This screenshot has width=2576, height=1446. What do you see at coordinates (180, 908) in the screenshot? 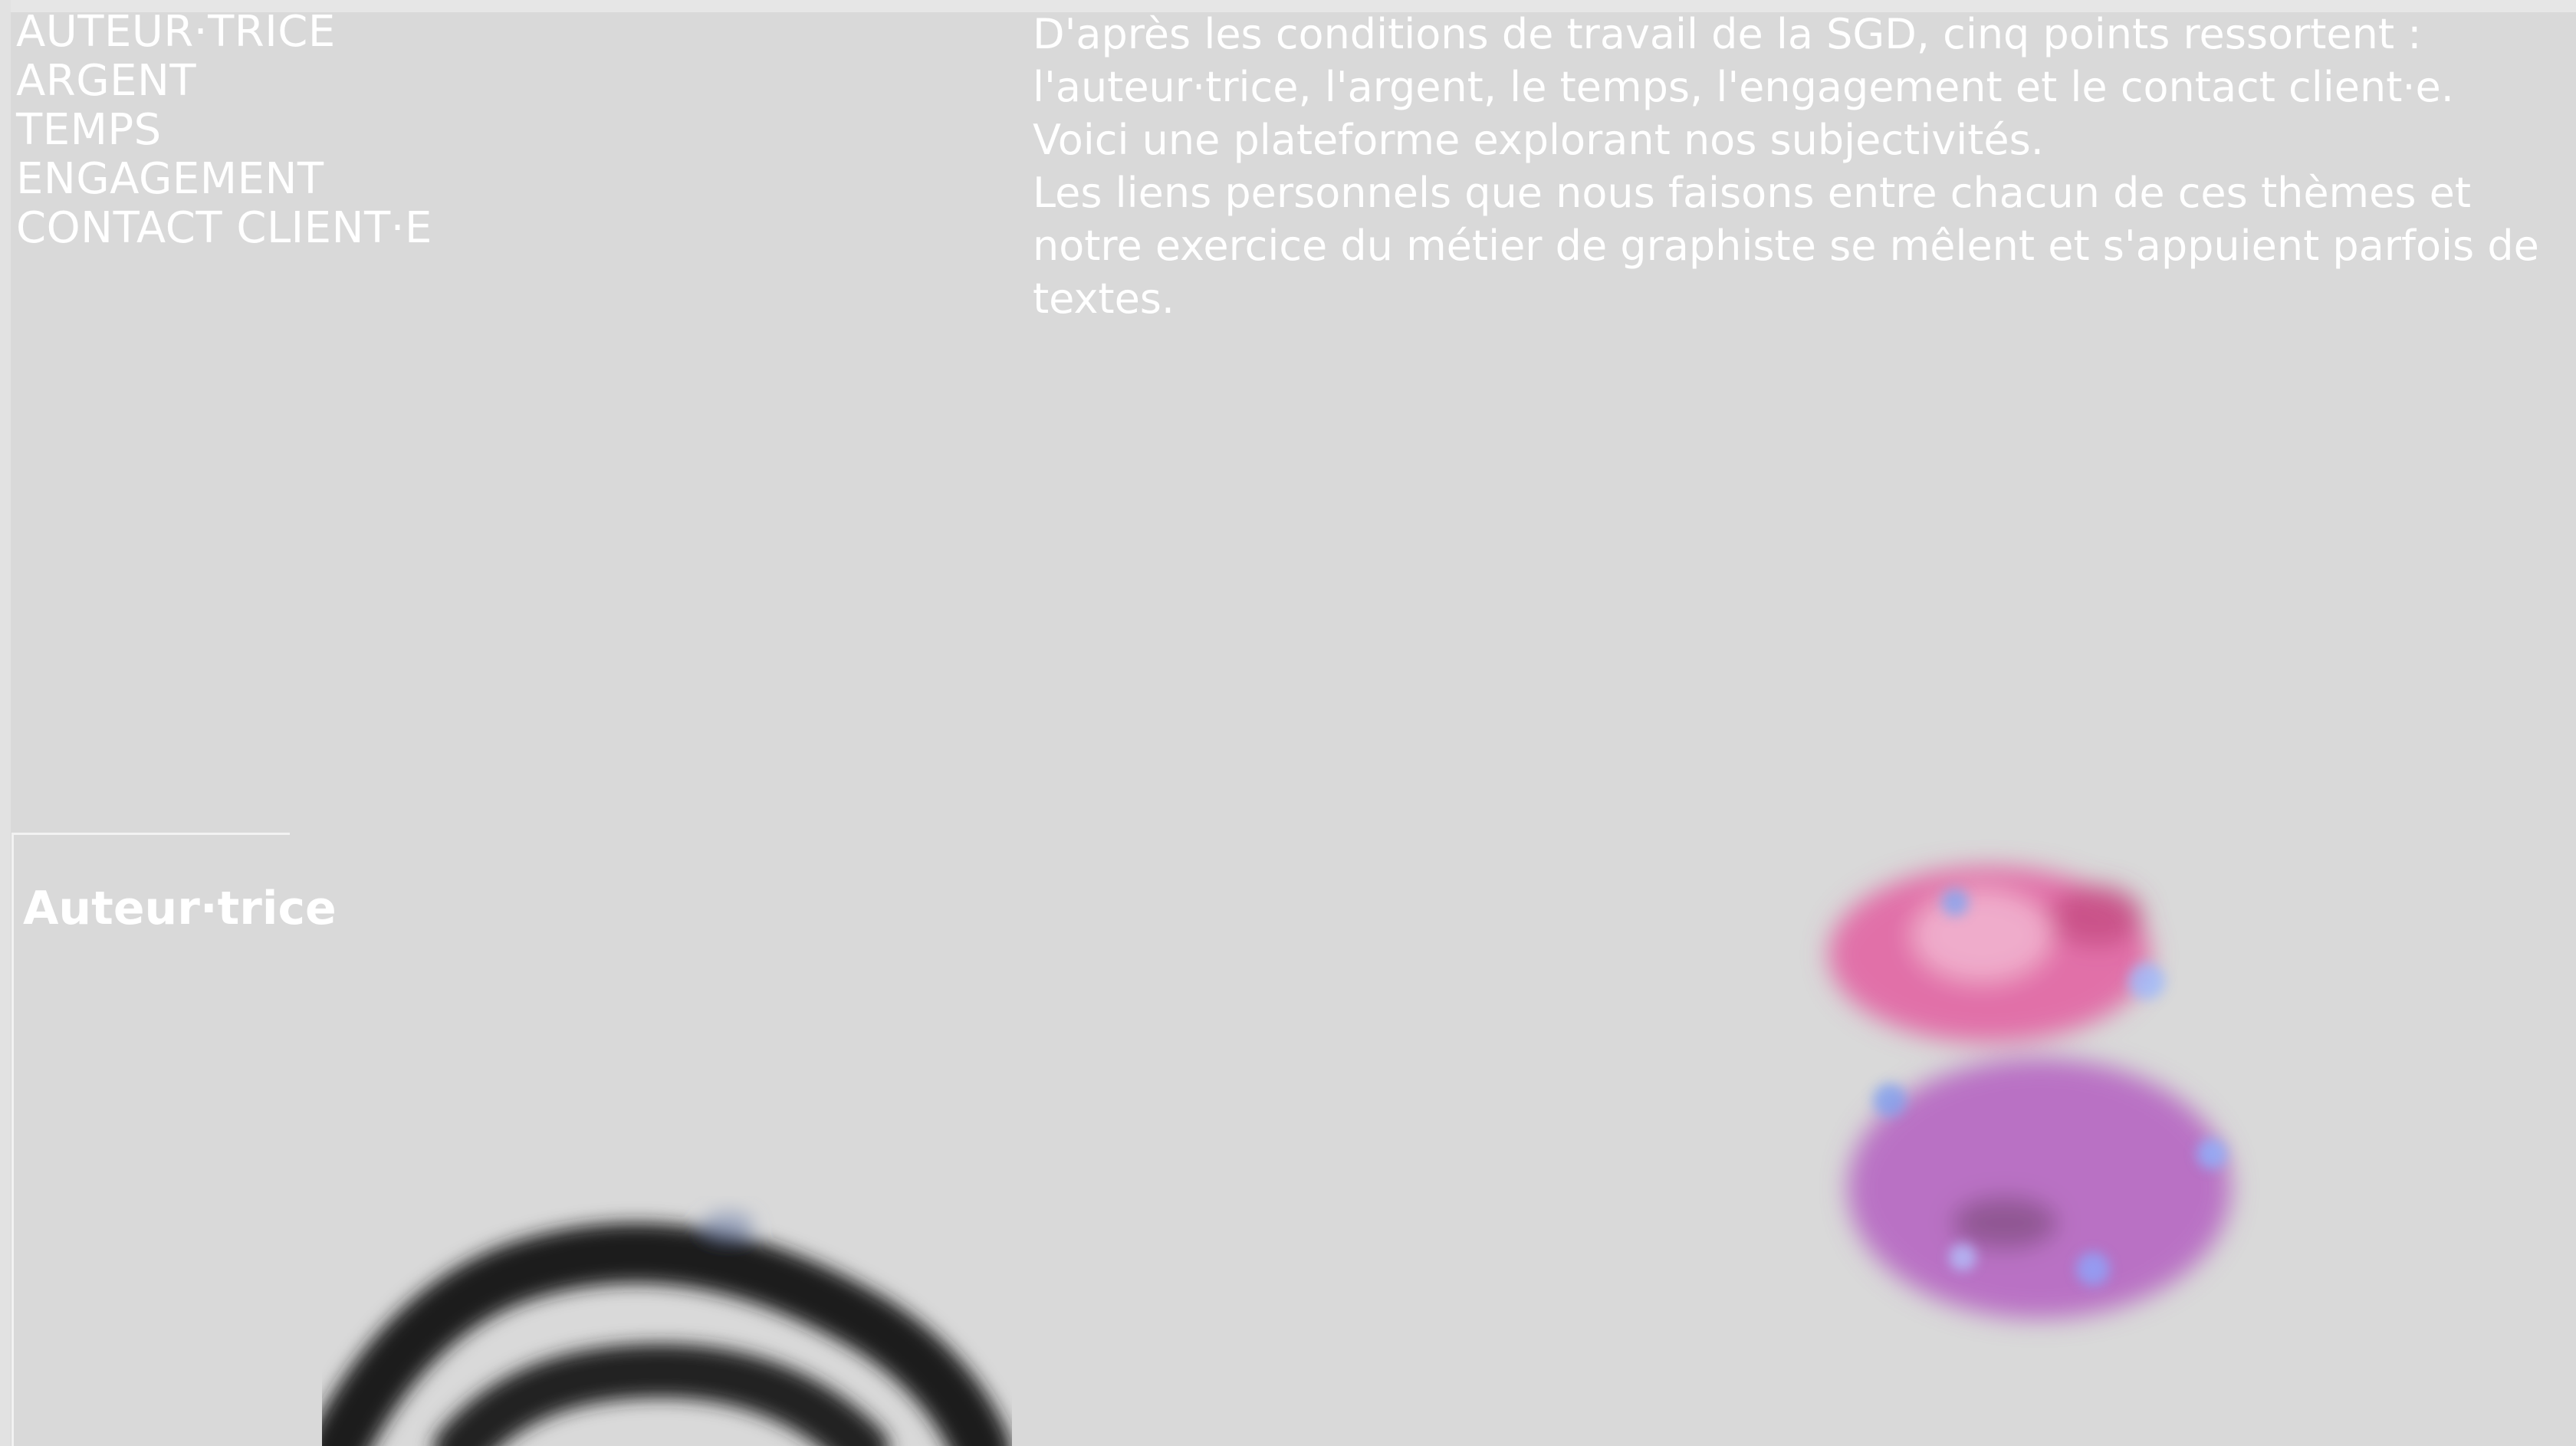
I see `section-title: Auteur·trice` at bounding box center [180, 908].